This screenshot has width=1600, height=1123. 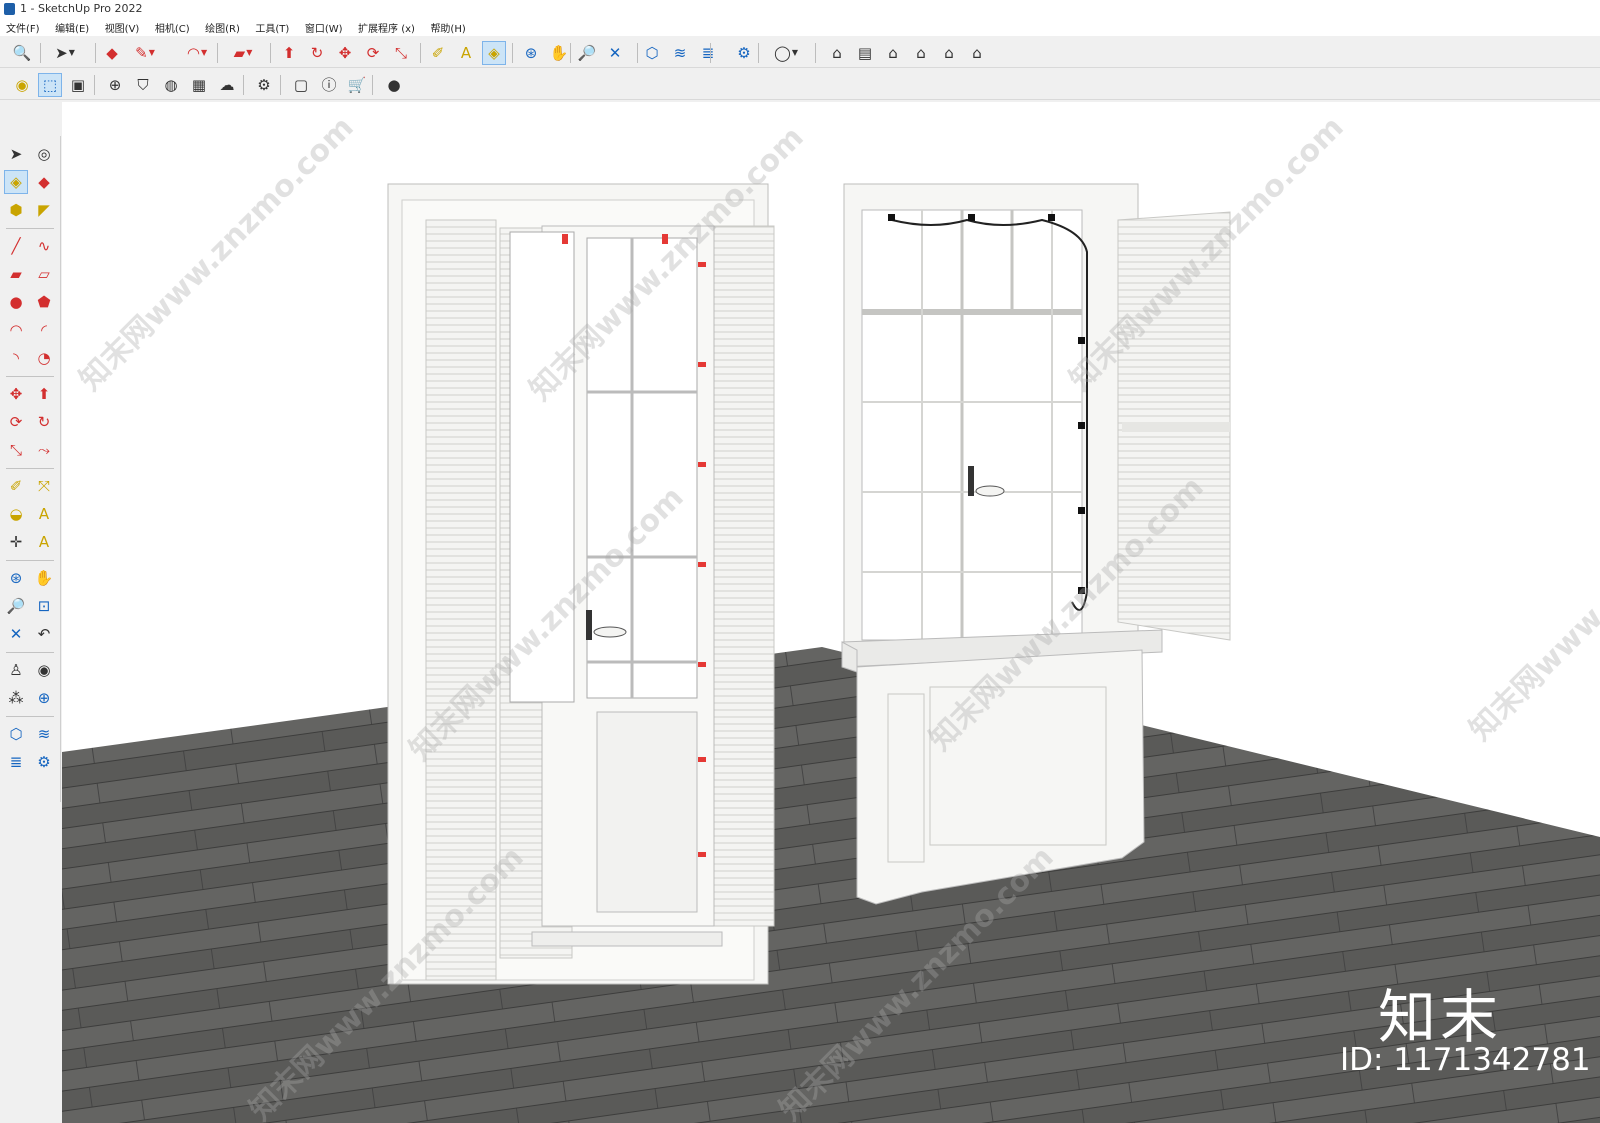 I want to click on menu-camera: 相机(C), so click(x=172, y=26).